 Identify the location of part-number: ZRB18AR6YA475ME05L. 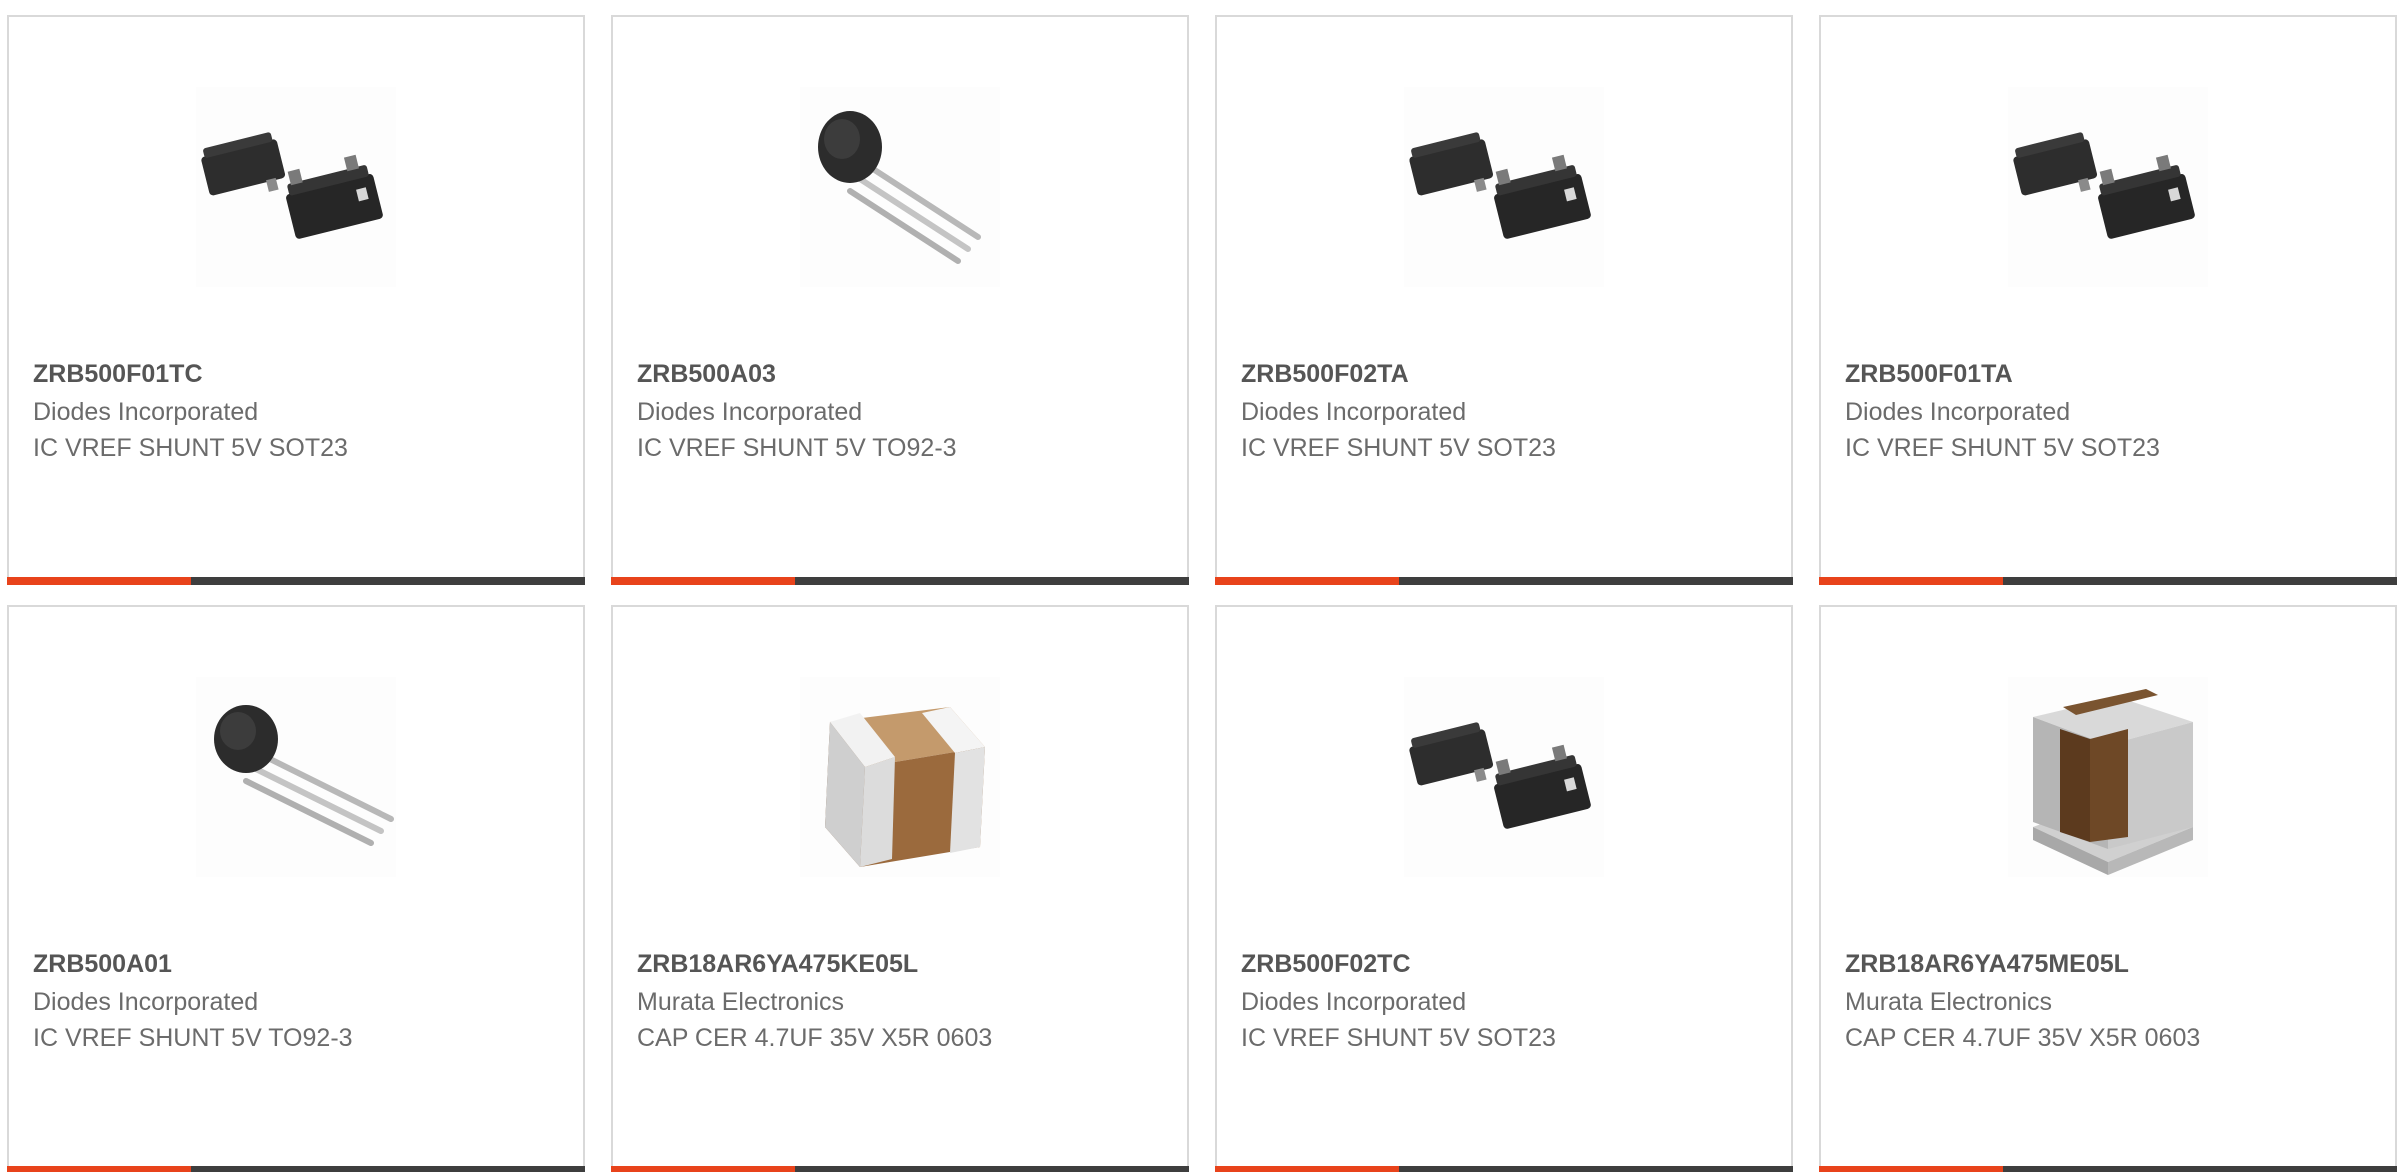
(1987, 964).